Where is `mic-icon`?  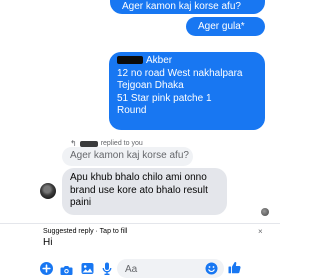
mic-icon is located at coordinates (107, 271).